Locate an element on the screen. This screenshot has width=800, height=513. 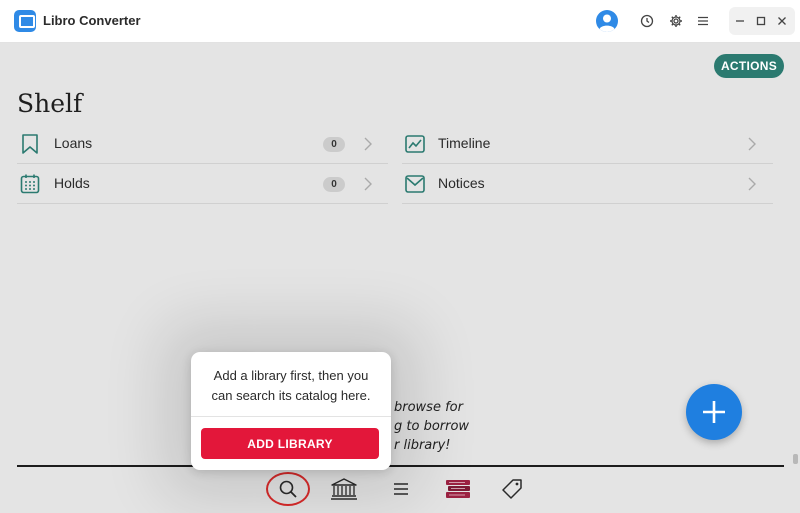
row-label: Notices is located at coordinates (461, 183).